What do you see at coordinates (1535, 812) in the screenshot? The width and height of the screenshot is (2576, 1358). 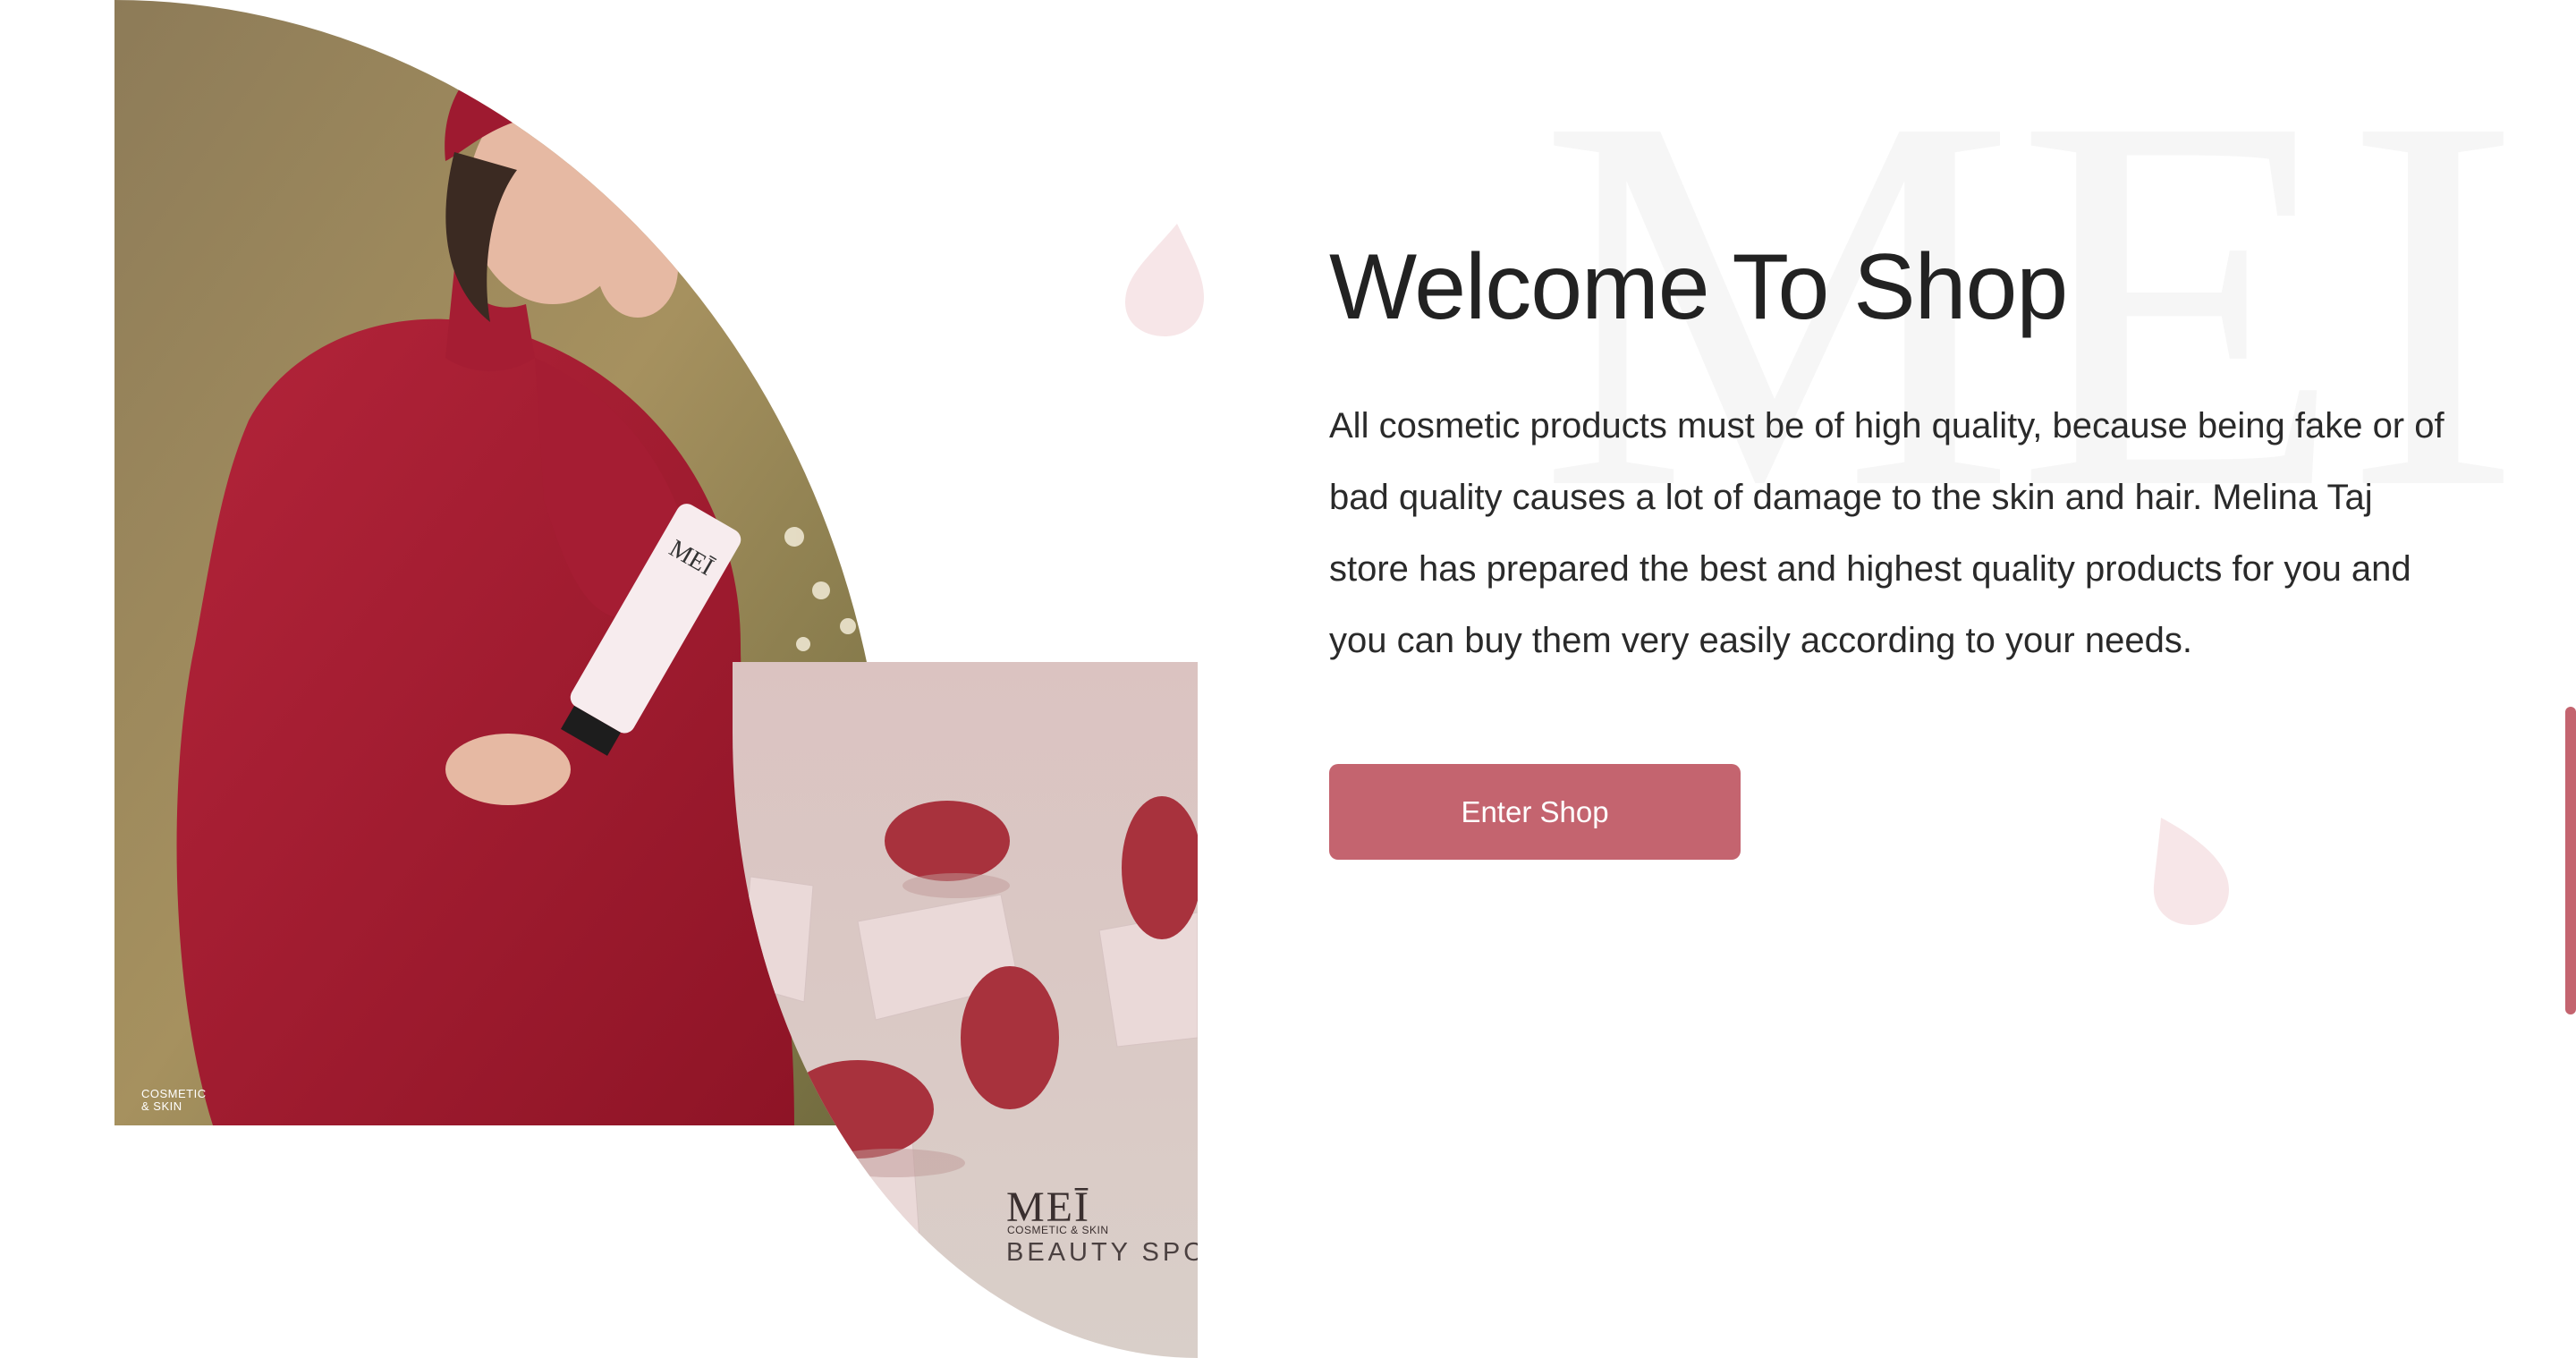 I see `enter-shop-button: Enter Shop` at bounding box center [1535, 812].